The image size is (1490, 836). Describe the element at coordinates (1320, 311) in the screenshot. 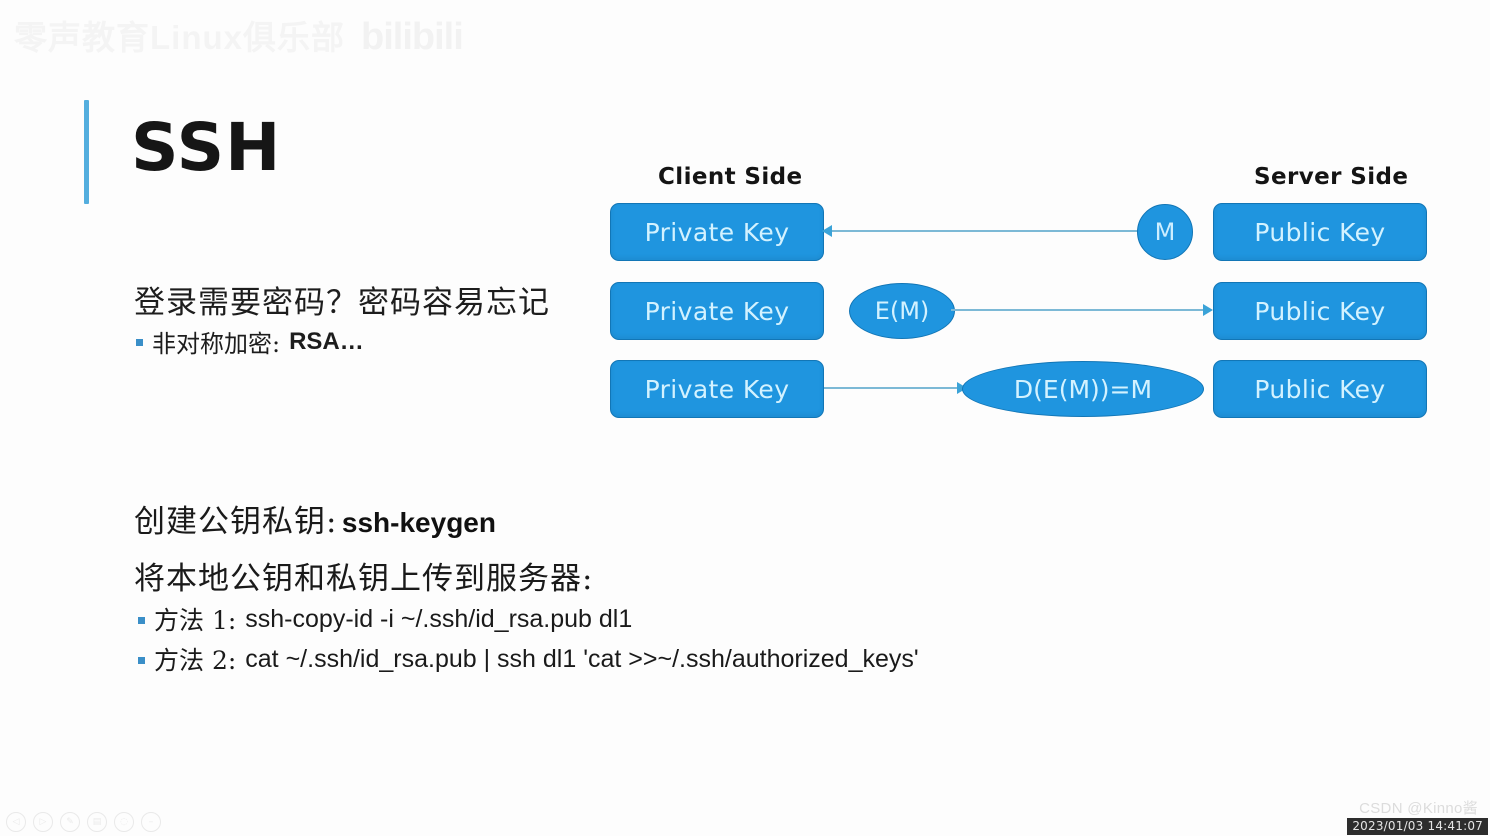

I see `public-key-box-row2: Public Key` at that location.